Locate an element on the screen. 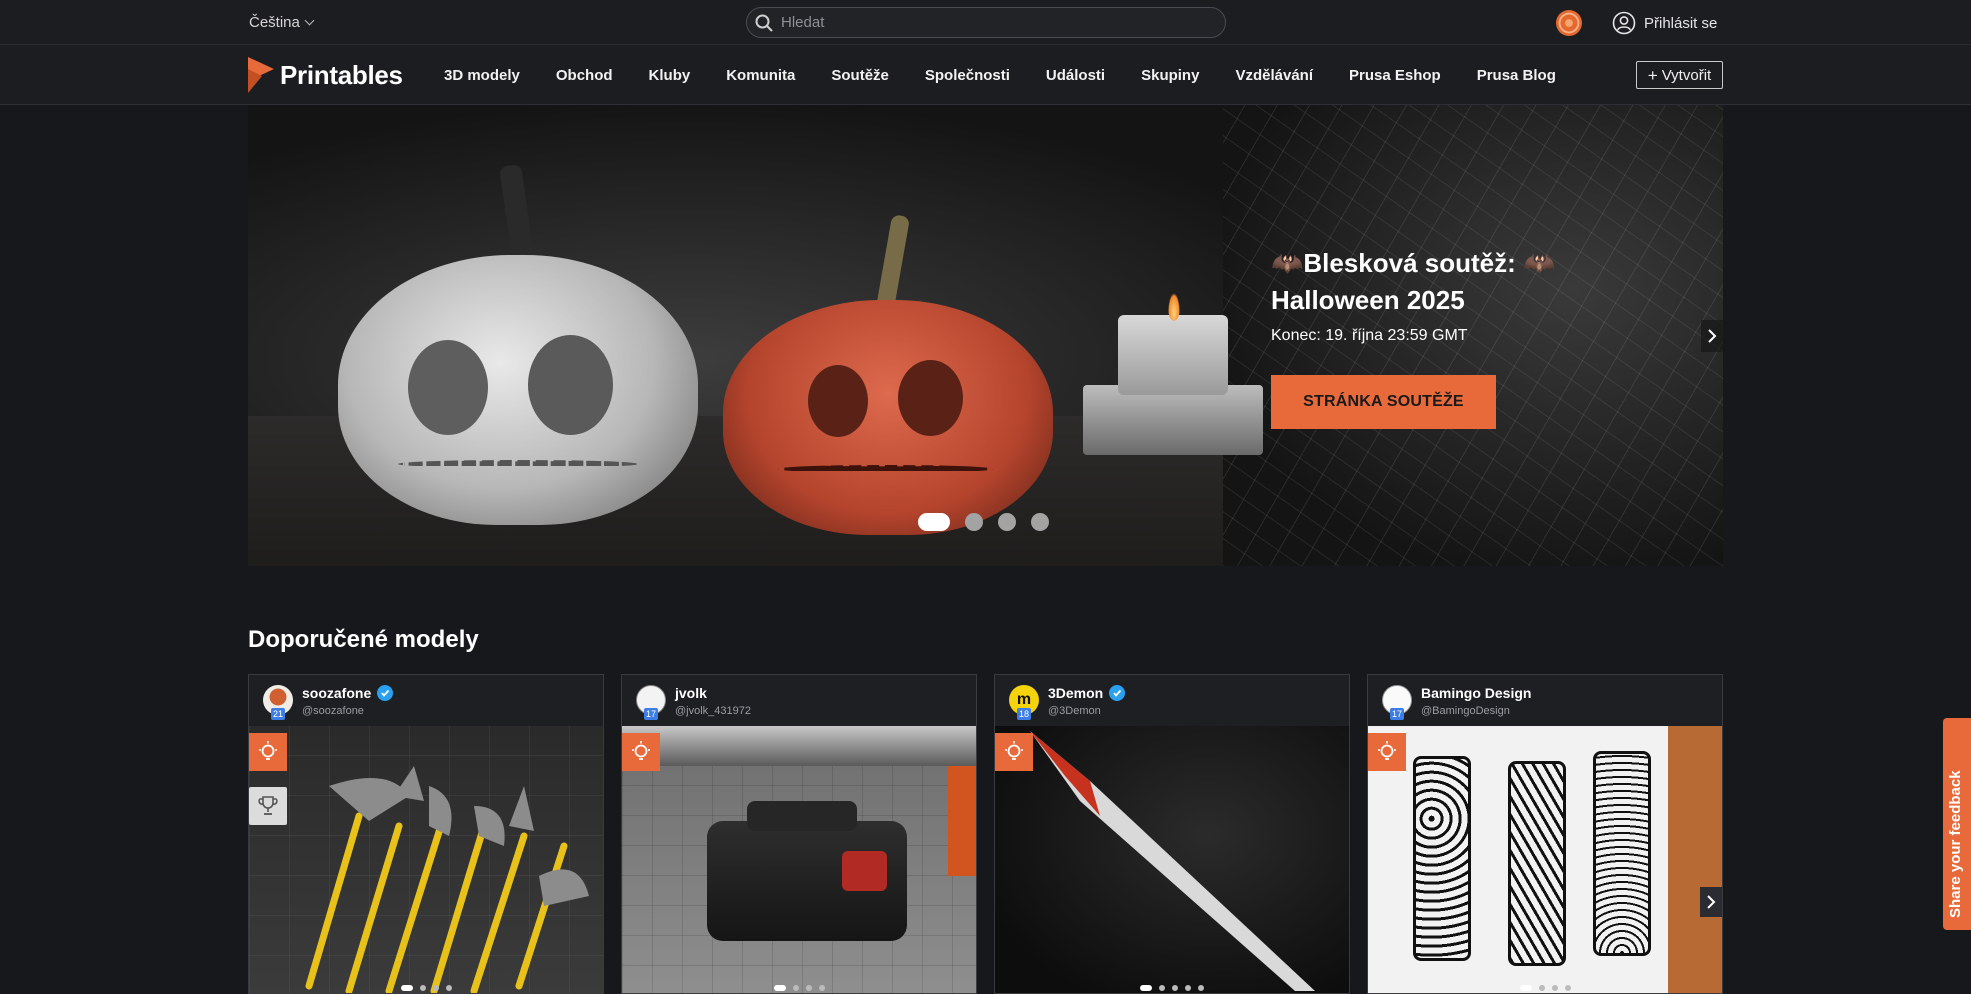  username: 3Demon is located at coordinates (1087, 693).